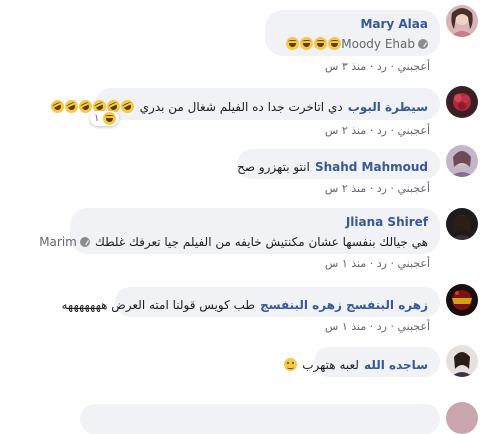 This screenshot has width=490, height=434. I want to click on comment-time: منذ ٣ س, so click(345, 66).